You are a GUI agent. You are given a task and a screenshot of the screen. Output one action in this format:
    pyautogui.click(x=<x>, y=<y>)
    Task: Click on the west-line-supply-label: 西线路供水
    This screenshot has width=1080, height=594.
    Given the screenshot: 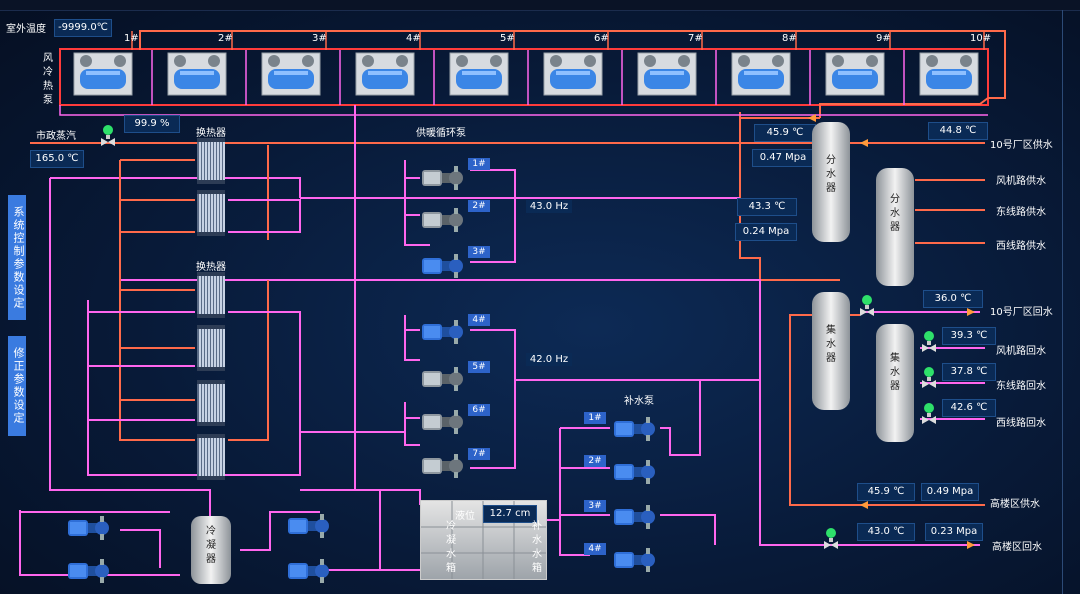 What is the action you would take?
    pyautogui.click(x=1021, y=246)
    